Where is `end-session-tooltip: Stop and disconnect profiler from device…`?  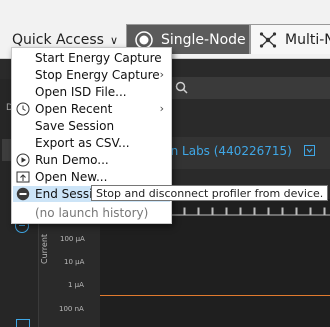
end-session-tooltip: Stop and disconnect profiler from device… is located at coordinates (210, 193).